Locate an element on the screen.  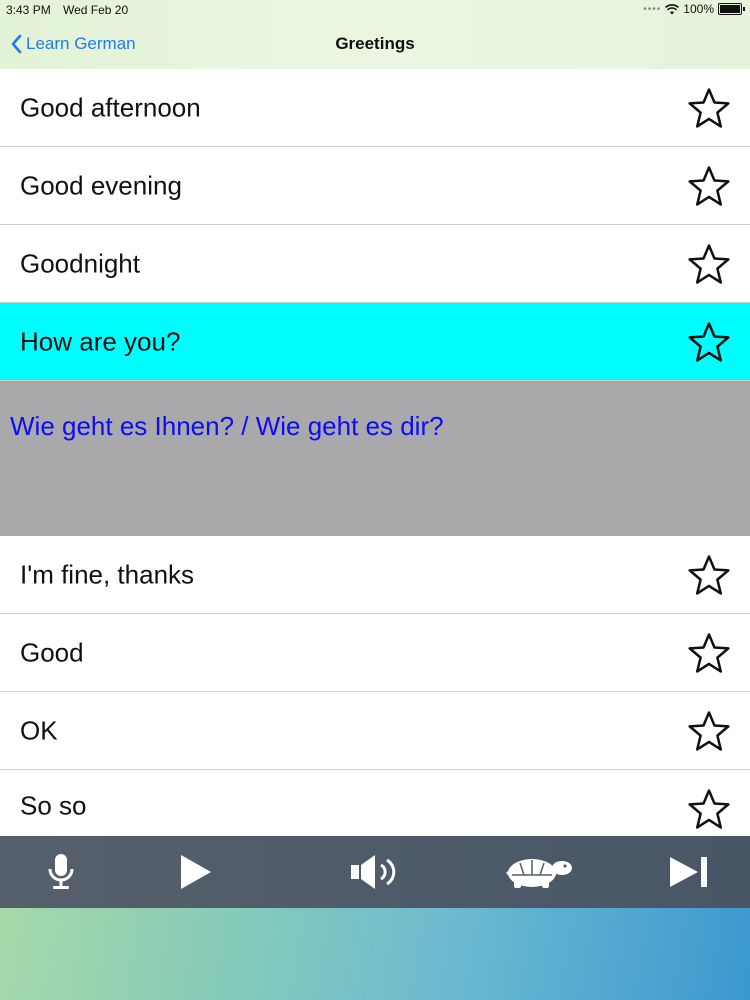
play-button is located at coordinates (196, 872).